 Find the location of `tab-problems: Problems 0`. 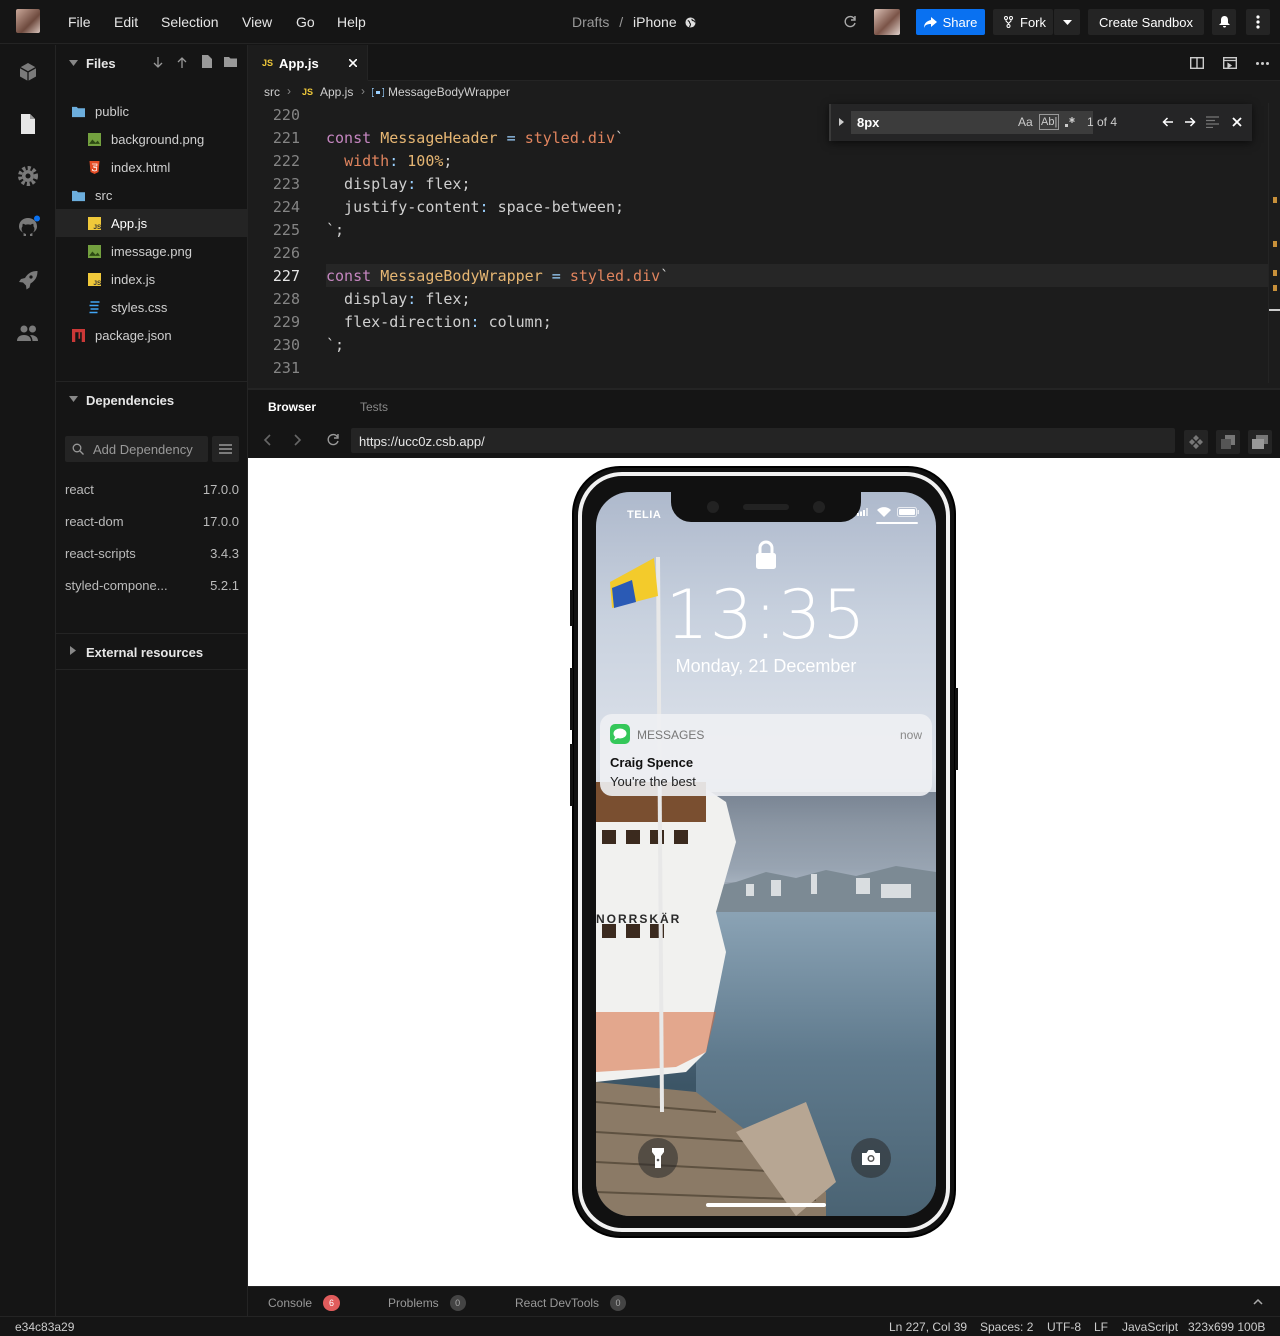

tab-problems: Problems 0 is located at coordinates (427, 1303).